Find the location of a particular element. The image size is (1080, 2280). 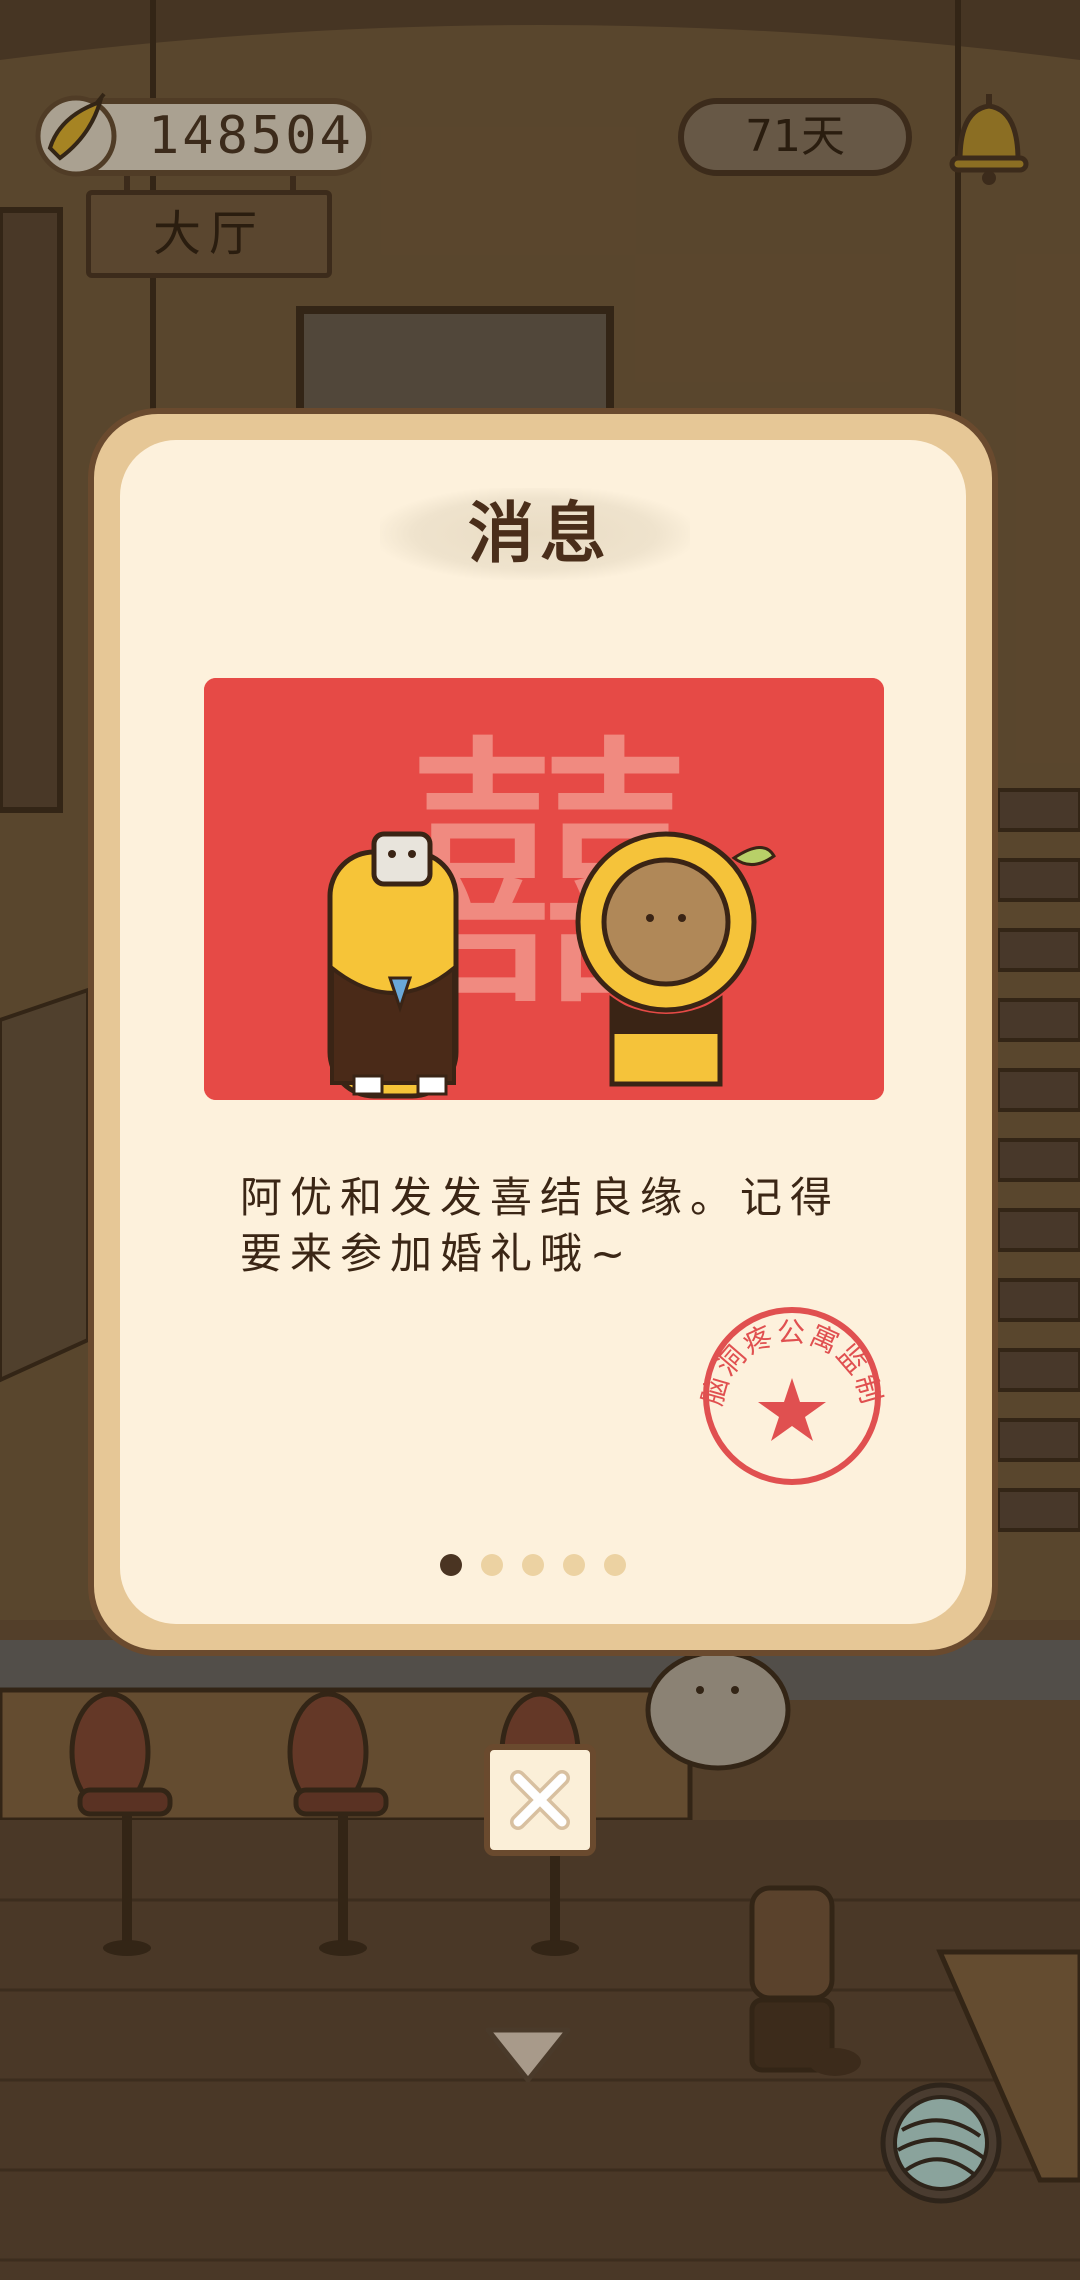

page-indicator is located at coordinates (540, 1566).